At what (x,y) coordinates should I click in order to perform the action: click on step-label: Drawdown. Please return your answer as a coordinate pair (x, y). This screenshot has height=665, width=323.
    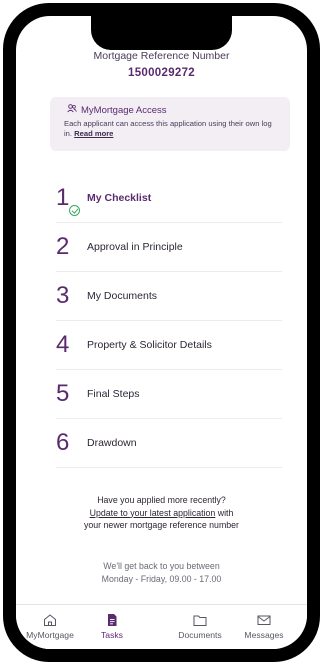
    Looking at the image, I should click on (112, 443).